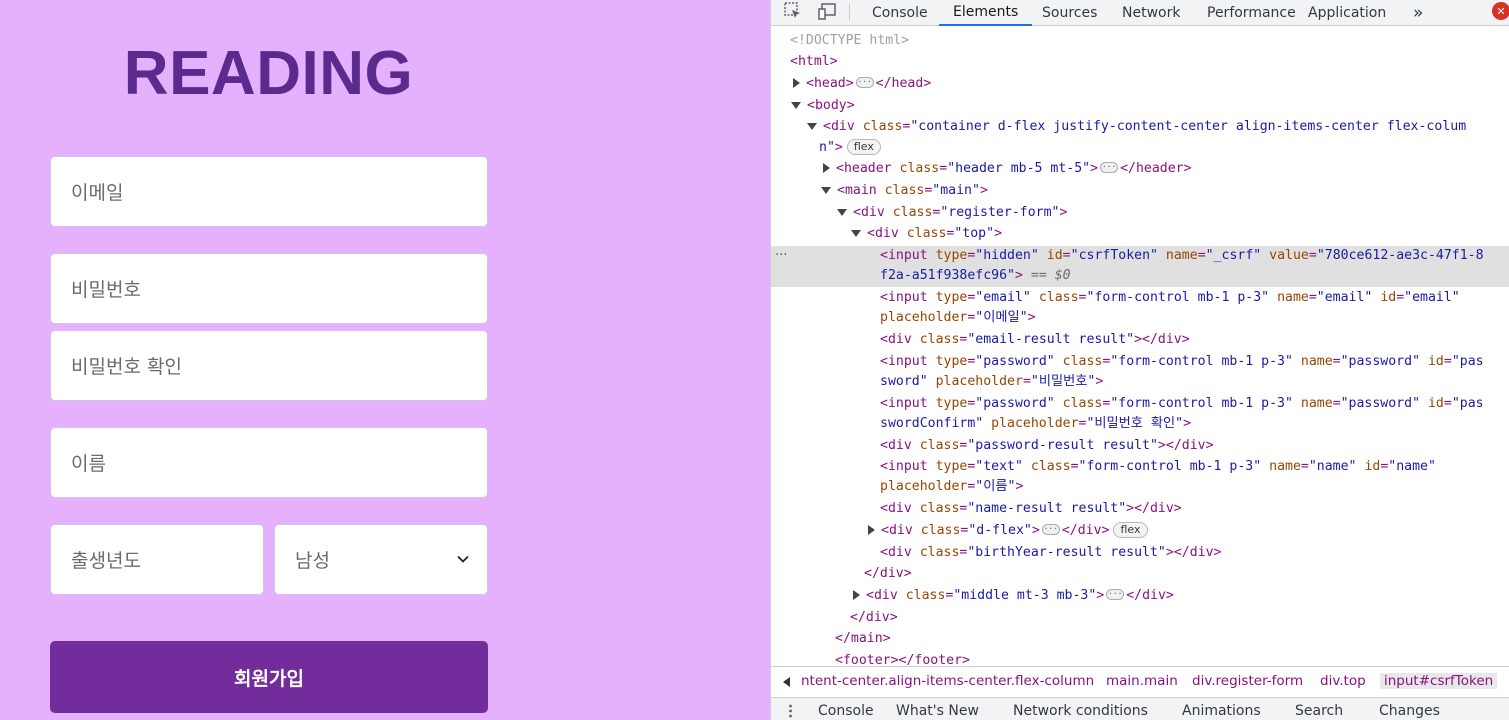 The height and width of the screenshot is (720, 1509). Describe the element at coordinates (157, 559) in the screenshot. I see `birth-year-input: 출생년도` at that location.